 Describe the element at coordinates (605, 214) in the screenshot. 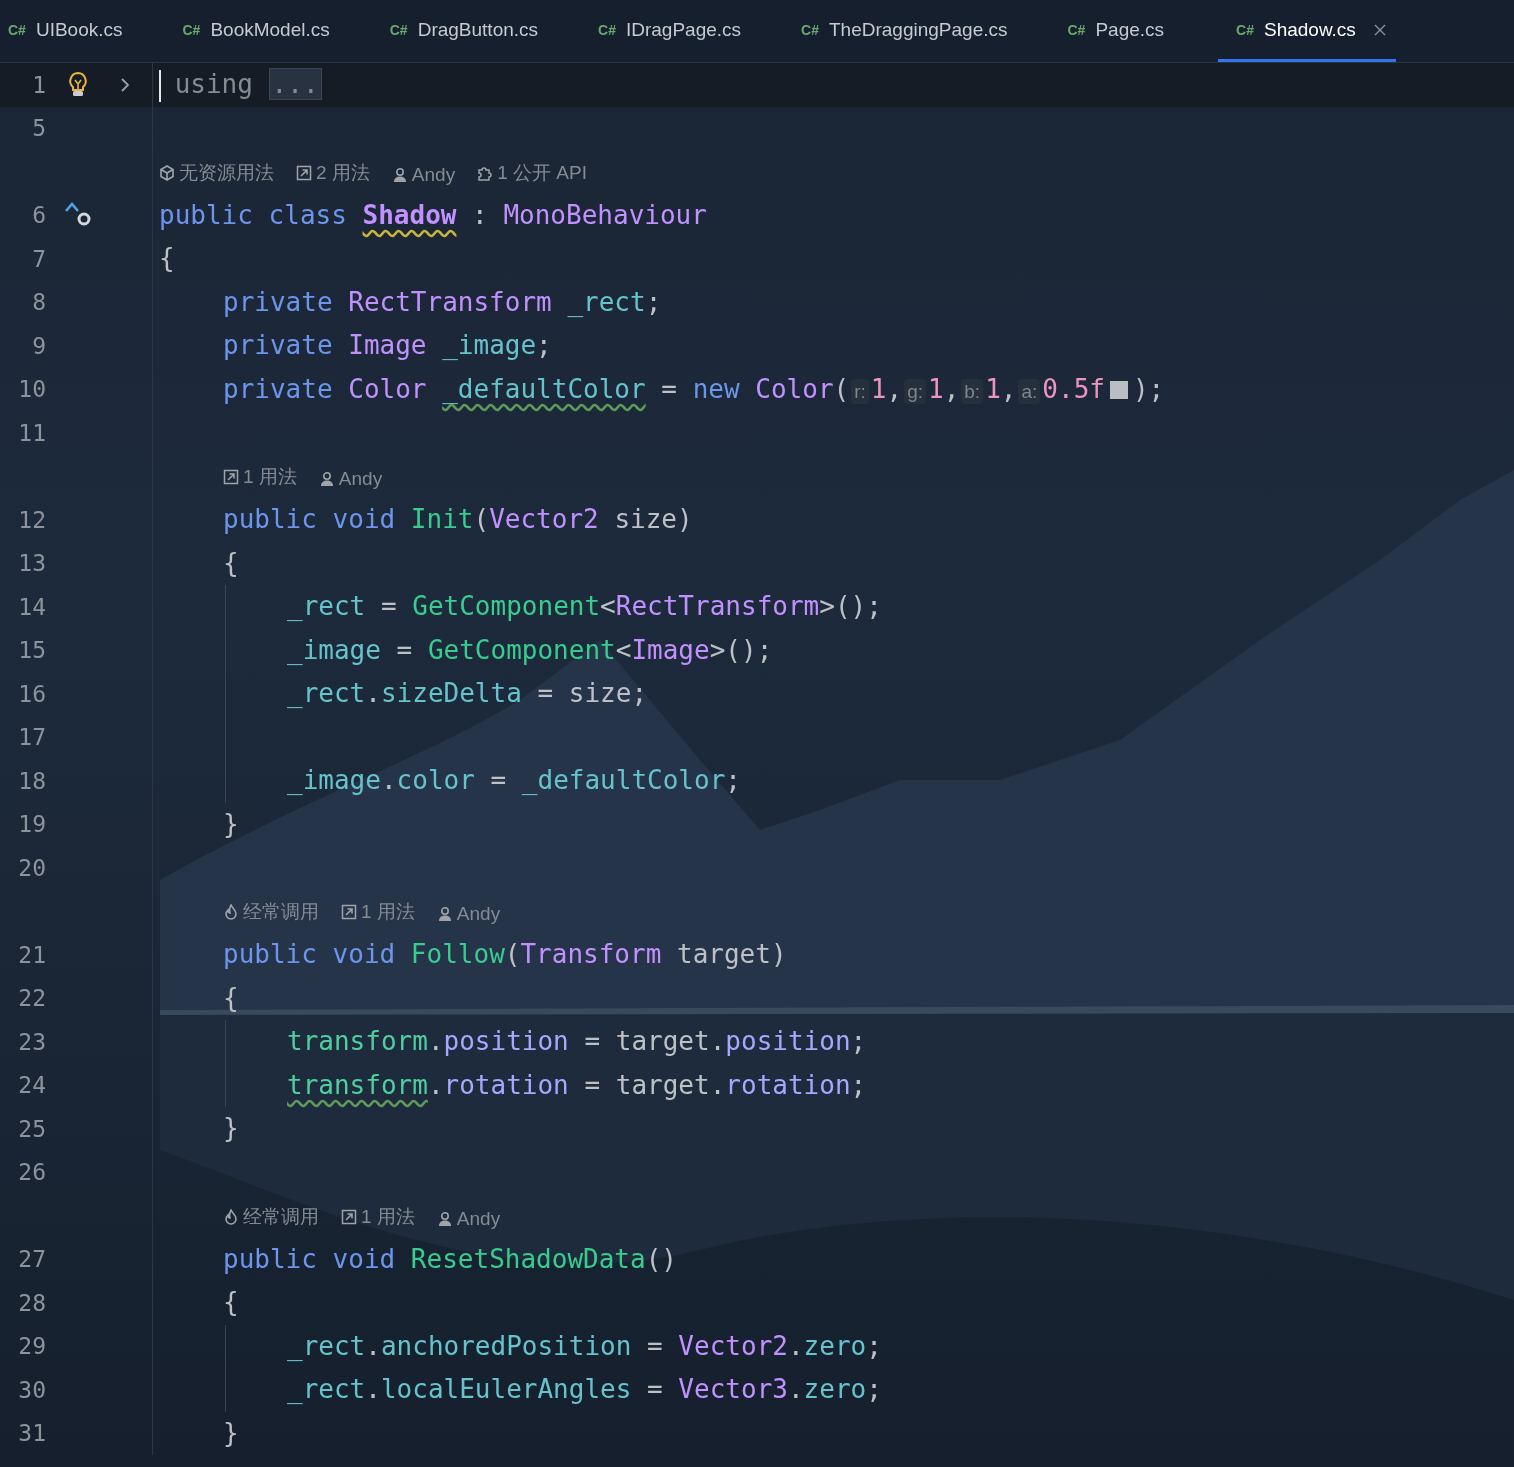

I see `type-name: MonoBehaviour` at that location.